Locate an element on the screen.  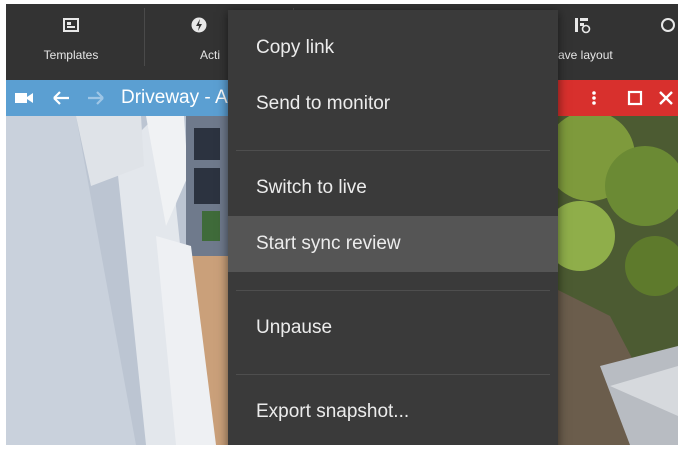
maximize-icon is located at coordinates (635, 98).